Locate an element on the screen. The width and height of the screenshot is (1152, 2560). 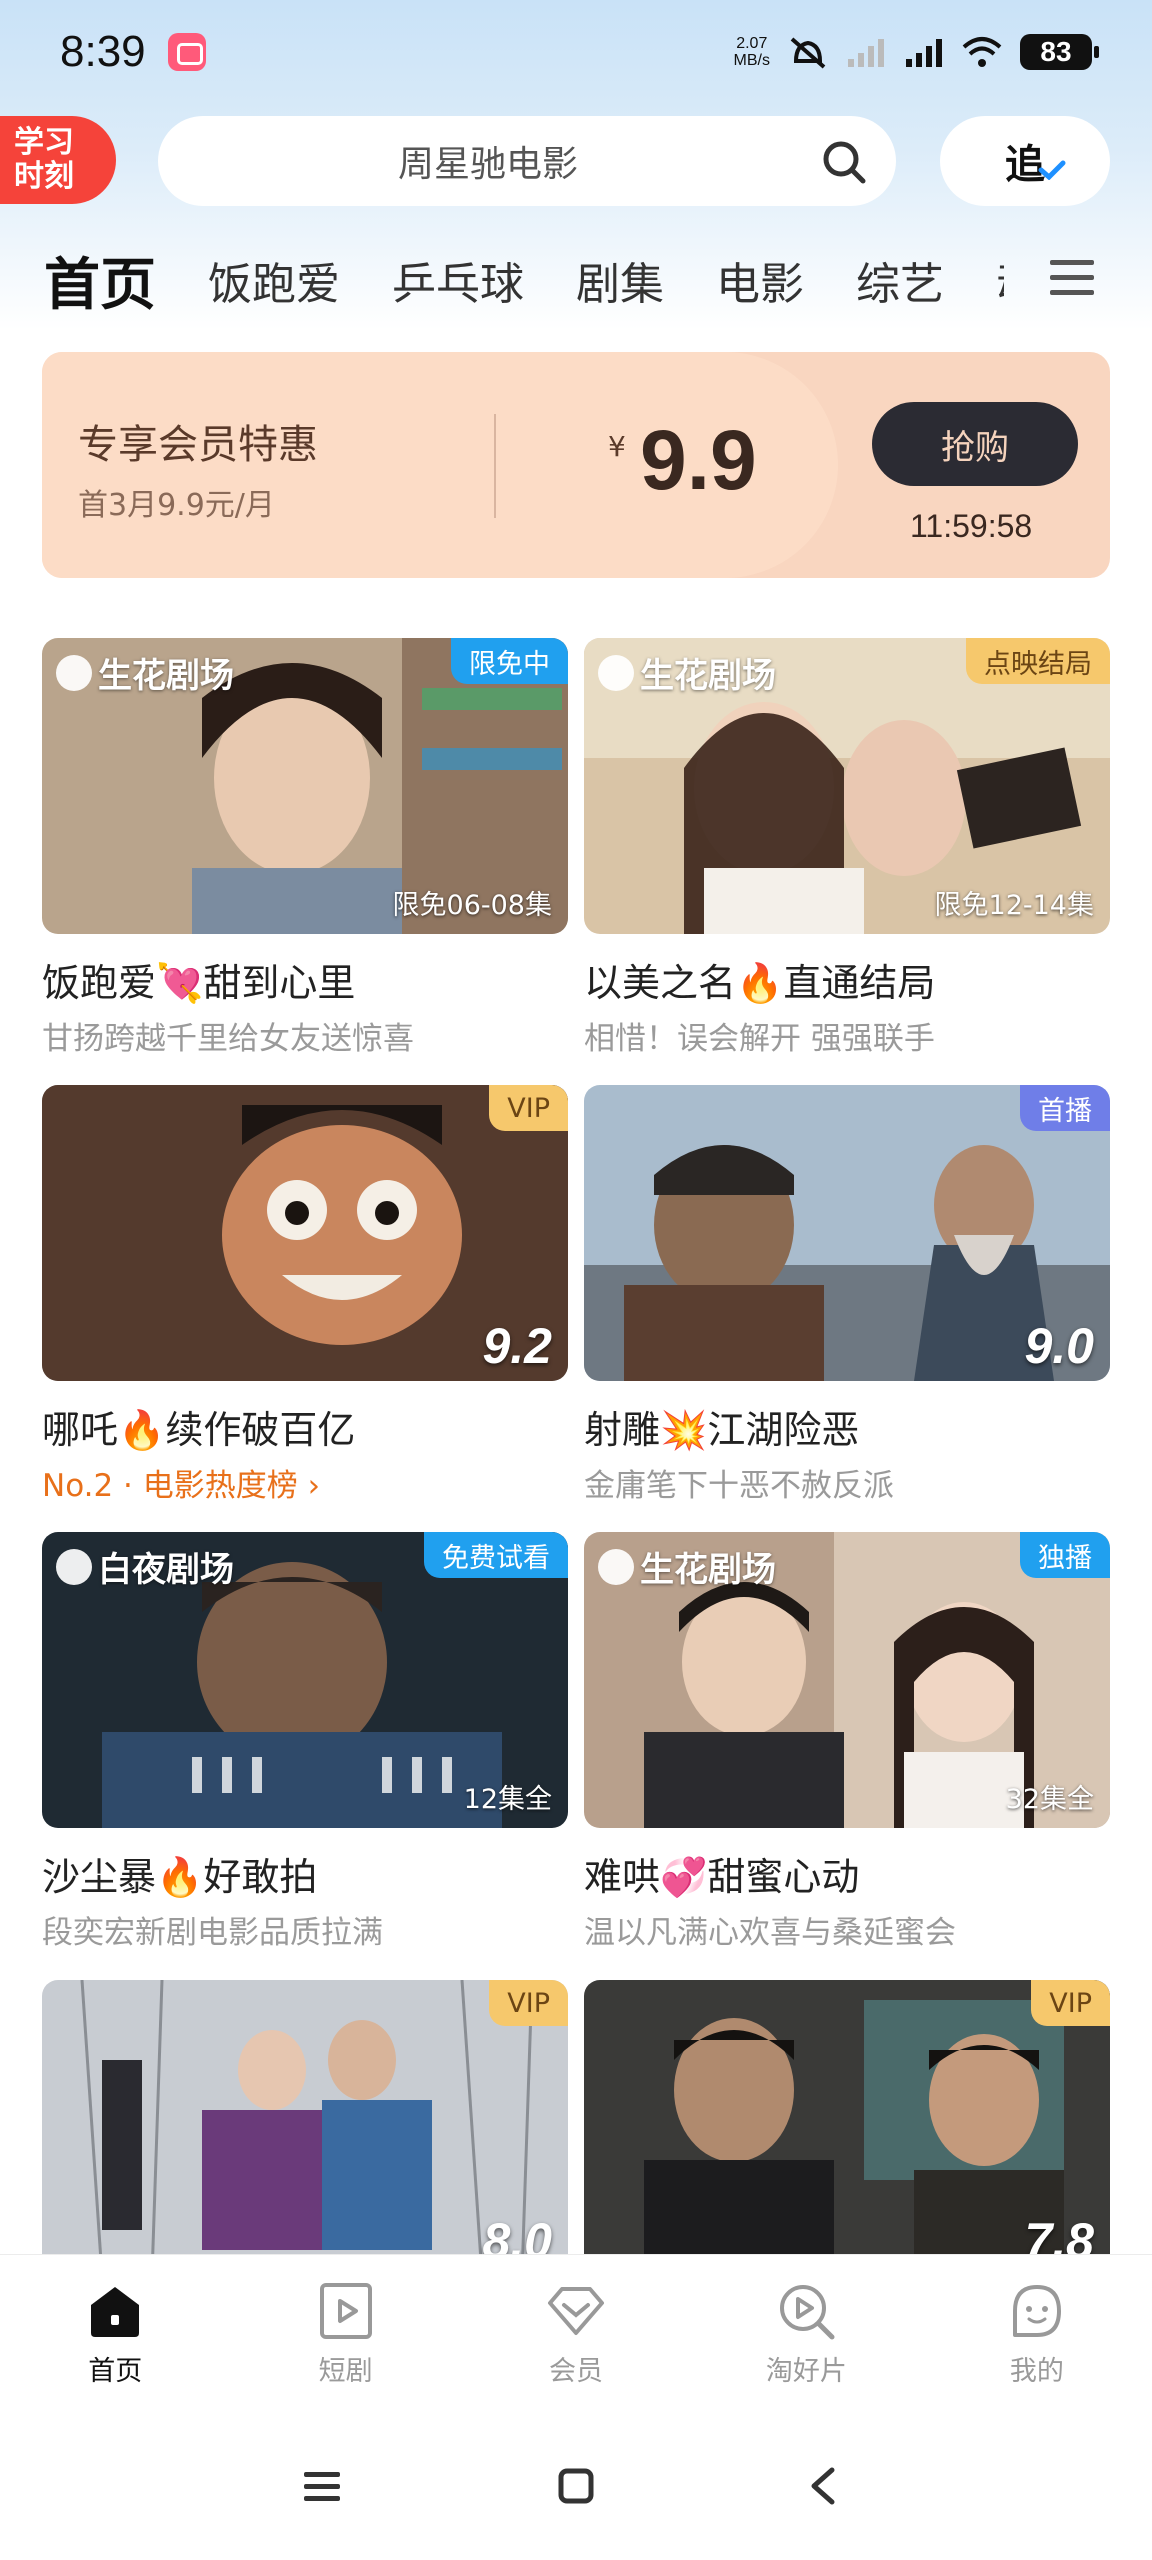
home-icon is located at coordinates (115, 2312).